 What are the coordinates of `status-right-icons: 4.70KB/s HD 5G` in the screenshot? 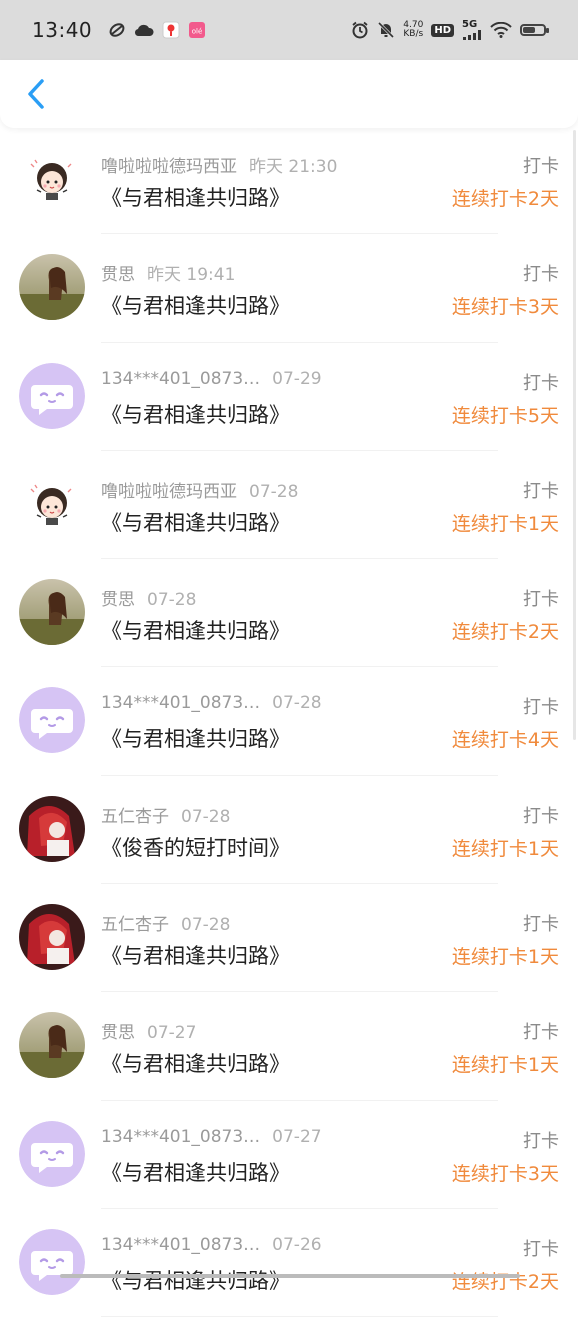 It's located at (448, 30).